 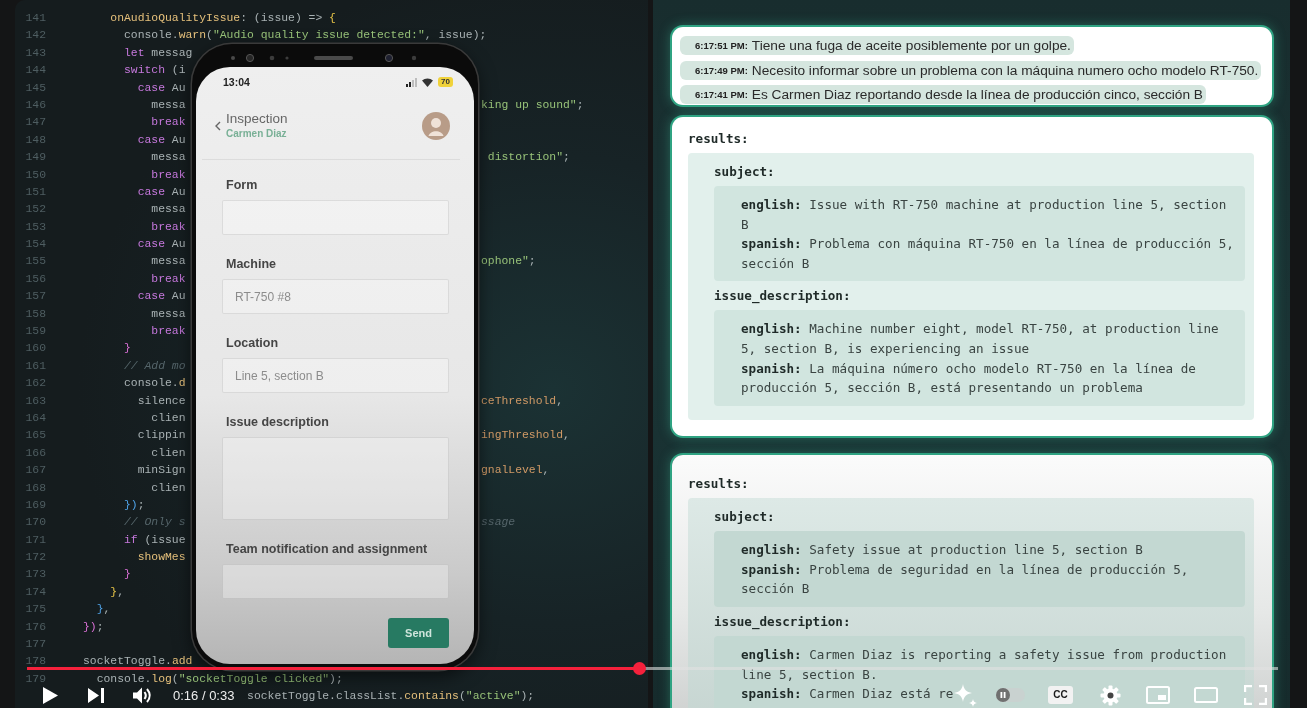 I want to click on line-number: 175, so click(x=35, y=609).